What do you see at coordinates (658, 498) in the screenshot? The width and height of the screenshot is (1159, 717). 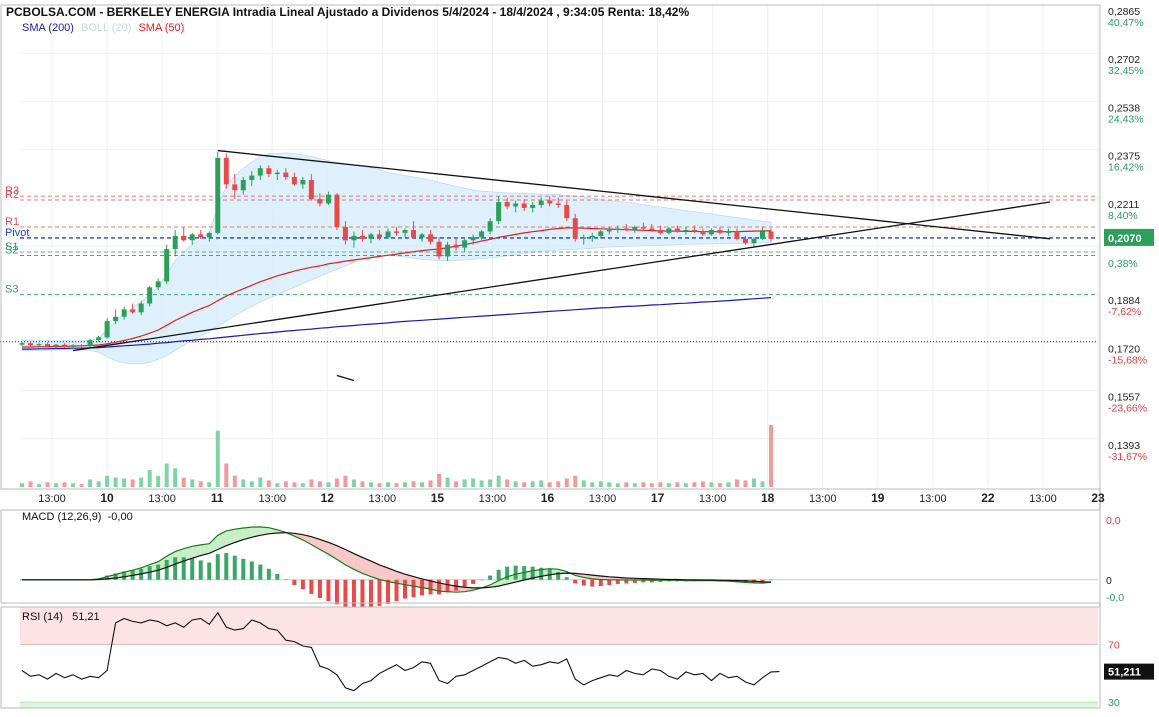 I see `x-tick-label: 17` at bounding box center [658, 498].